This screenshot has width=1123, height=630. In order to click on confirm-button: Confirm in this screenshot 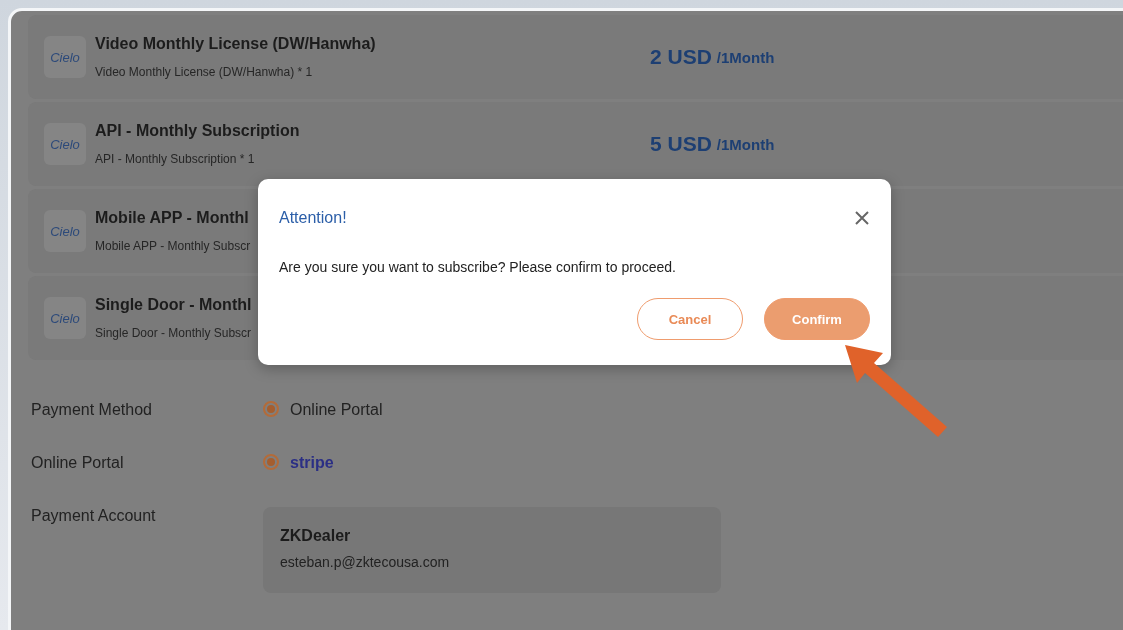, I will do `click(817, 319)`.